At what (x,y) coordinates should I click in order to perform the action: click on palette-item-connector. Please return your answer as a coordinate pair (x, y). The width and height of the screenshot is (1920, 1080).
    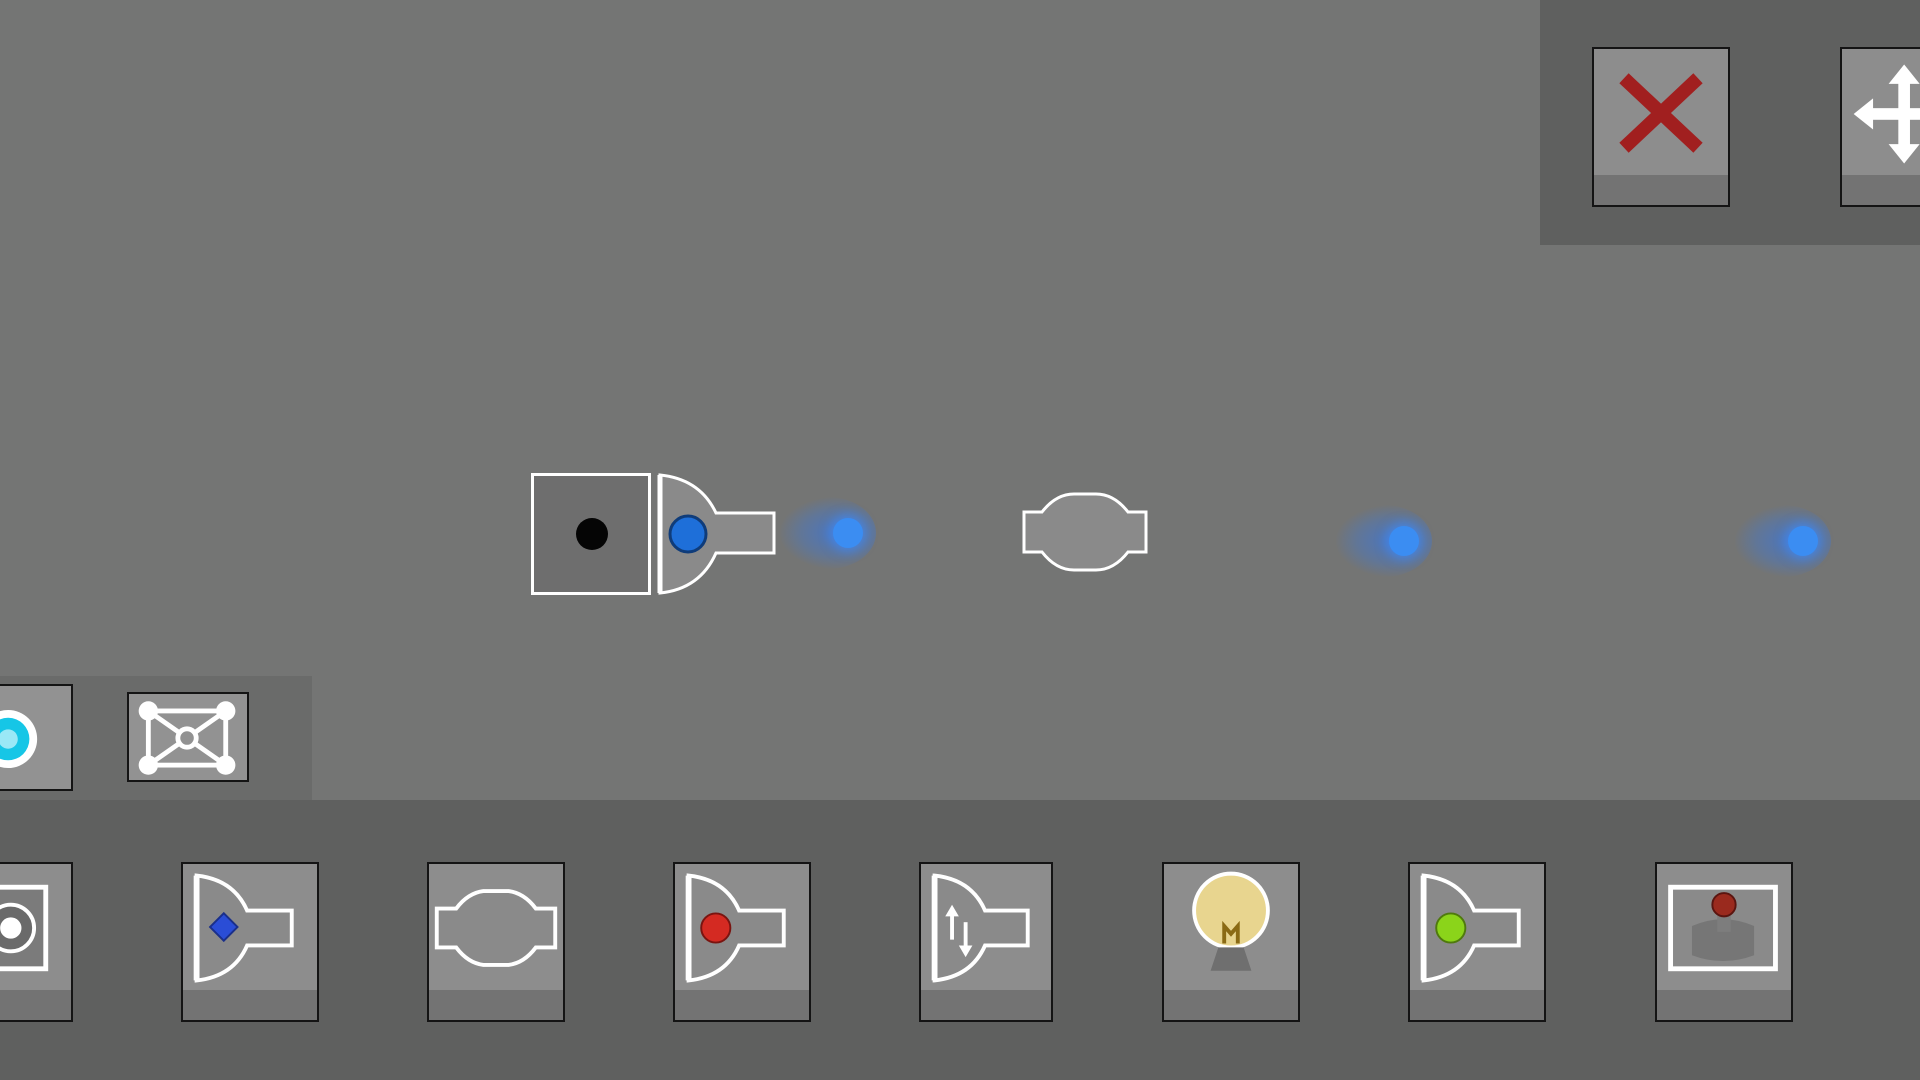
    Looking at the image, I should click on (496, 942).